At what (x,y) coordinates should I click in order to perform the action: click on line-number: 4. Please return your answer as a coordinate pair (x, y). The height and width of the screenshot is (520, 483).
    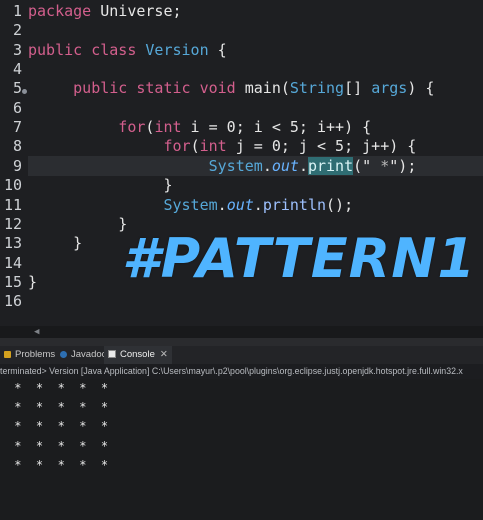
    Looking at the image, I should click on (17, 69).